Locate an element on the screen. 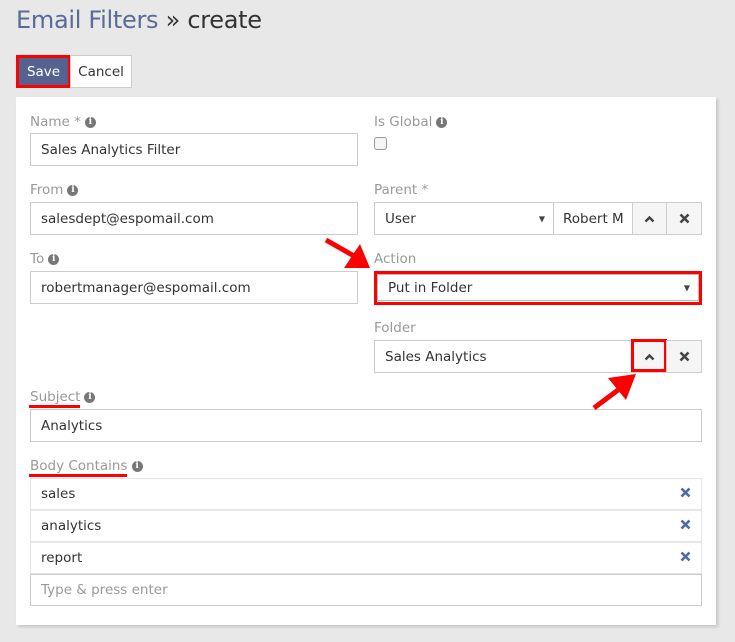 This screenshot has width=735, height=642. list-item-text: analytics is located at coordinates (71, 526).